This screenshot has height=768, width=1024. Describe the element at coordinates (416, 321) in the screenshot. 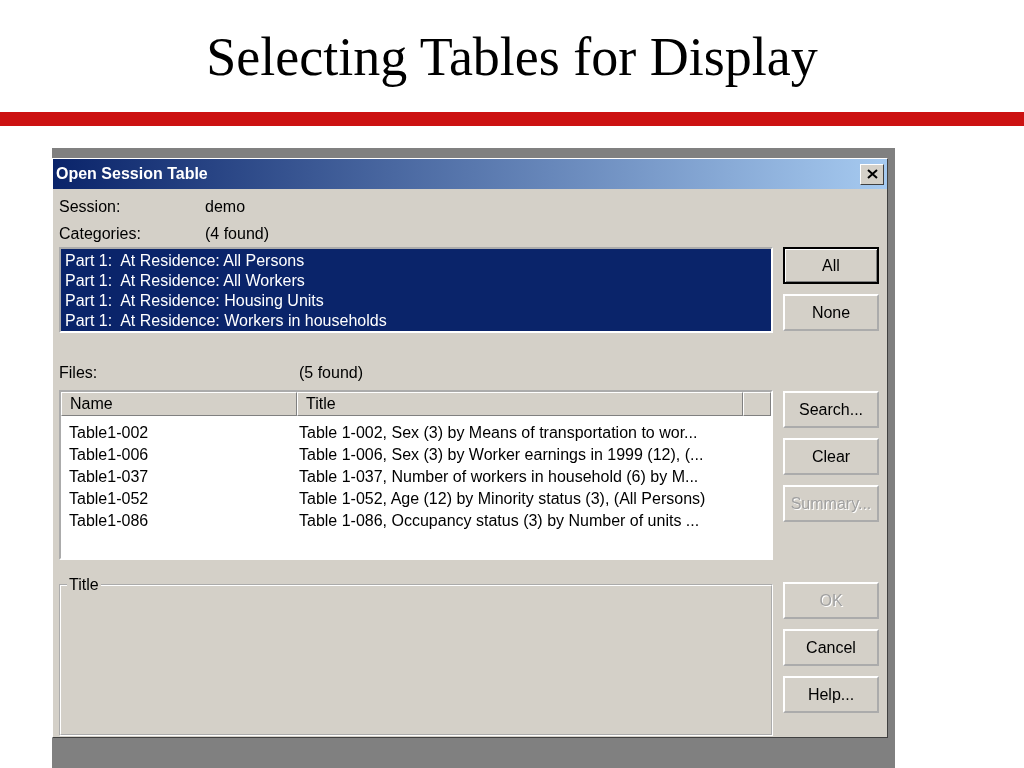

I see `category-item: Part 1: At Residence: Workers in households` at that location.